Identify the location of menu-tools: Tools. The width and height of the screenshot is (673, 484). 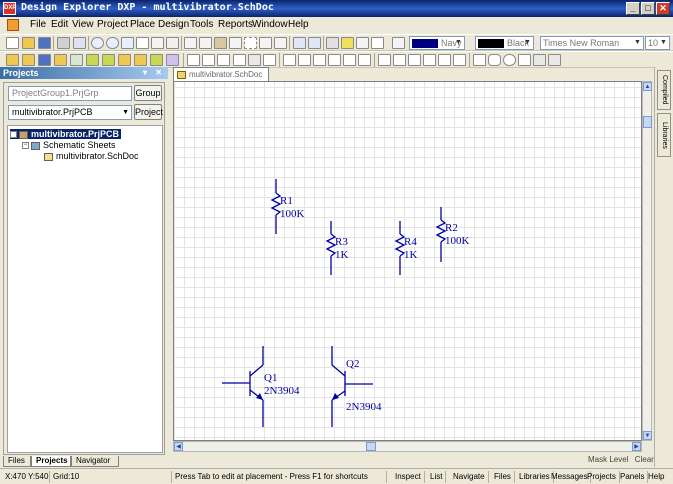
(201, 24).